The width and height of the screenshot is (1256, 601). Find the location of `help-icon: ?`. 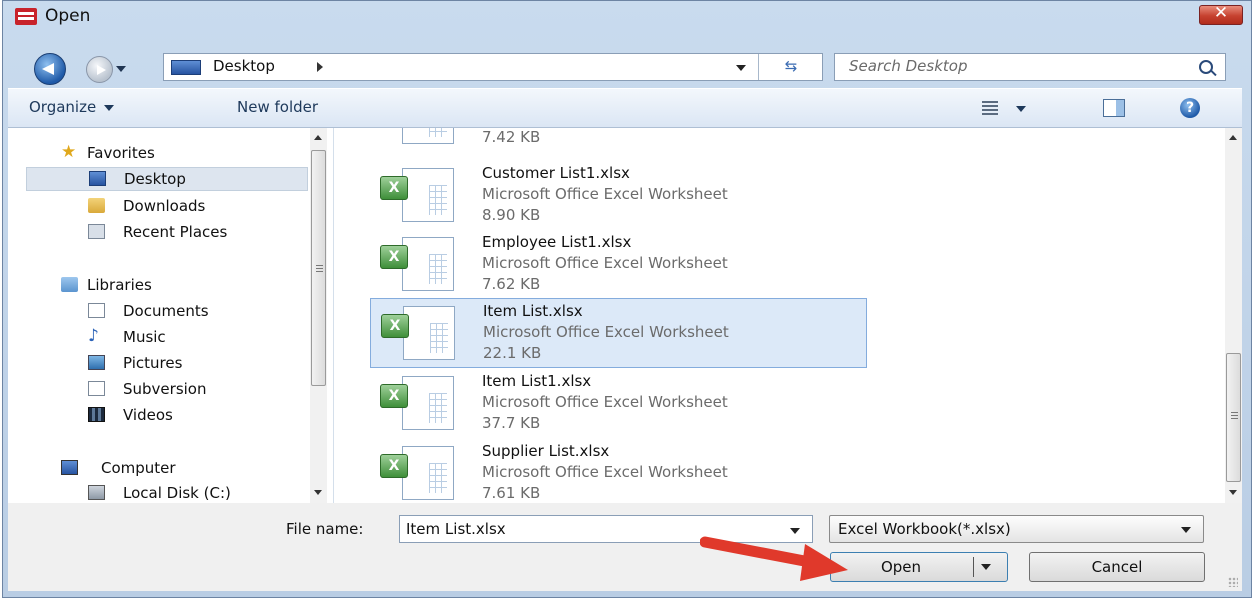

help-icon: ? is located at coordinates (1190, 108).